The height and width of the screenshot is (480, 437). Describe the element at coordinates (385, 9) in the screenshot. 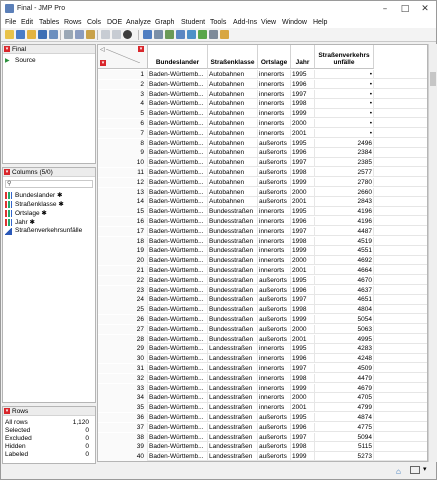

I see `minimize-button: –` at that location.